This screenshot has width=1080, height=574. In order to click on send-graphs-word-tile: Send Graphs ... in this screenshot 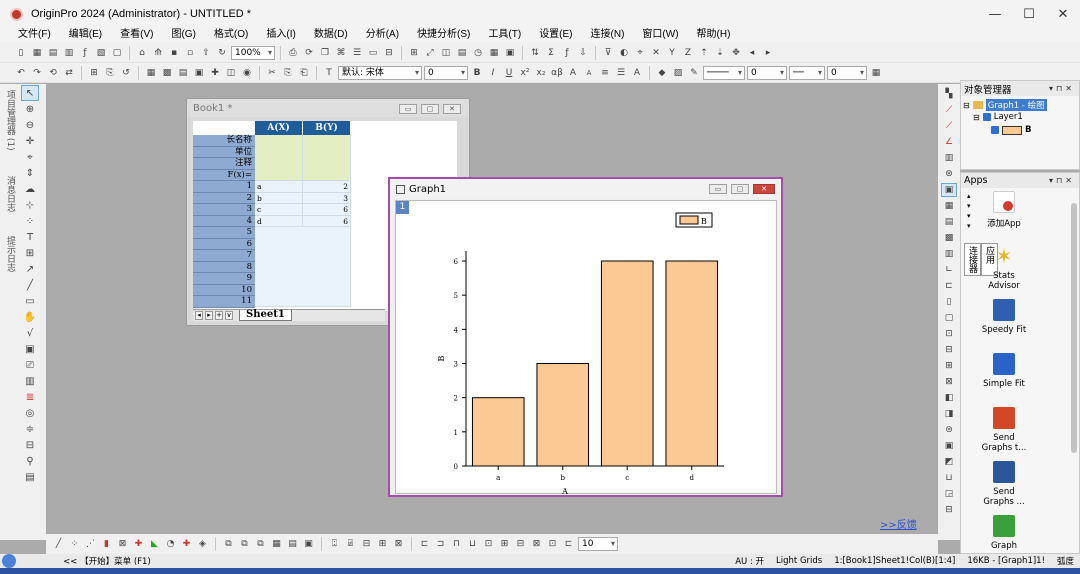, I will do `click(1004, 484)`.